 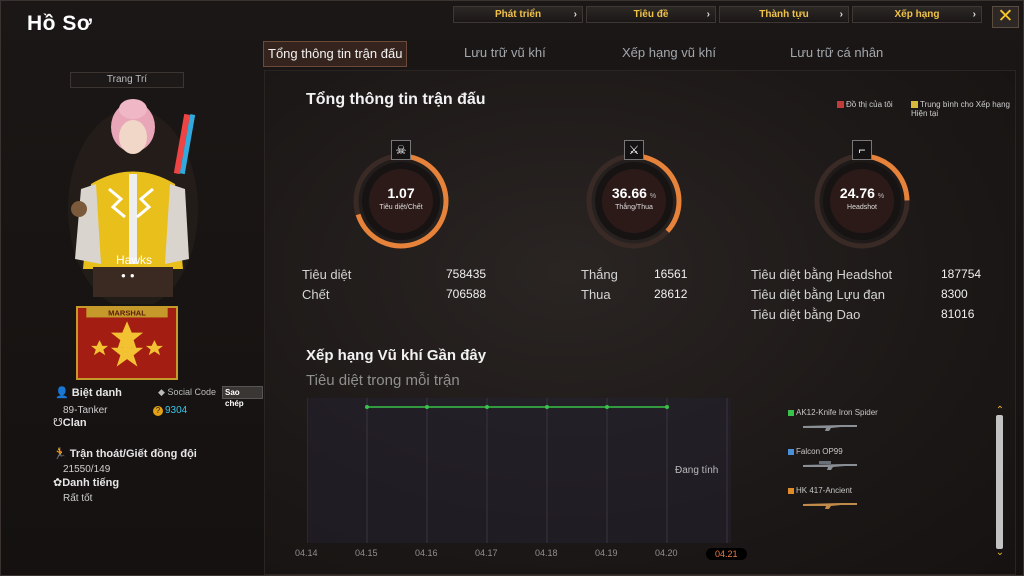 I want to click on stat-kills-value: 758435, so click(x=466, y=274).